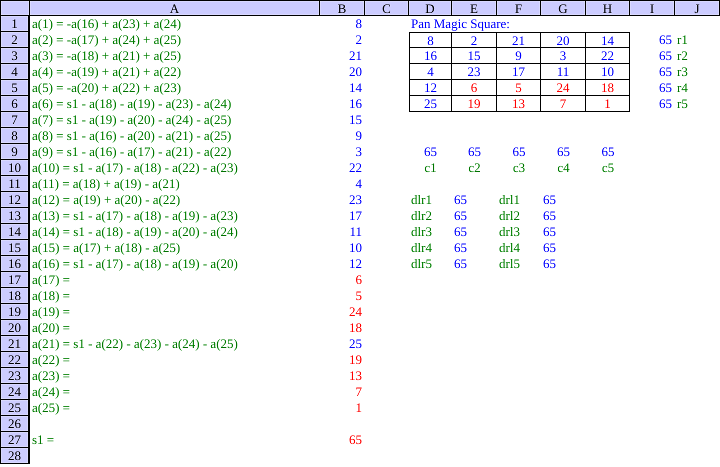  I want to click on formula-text: a(7) = s1 - a(19) - a(20) - a(24) - a(25), so click(131, 120).